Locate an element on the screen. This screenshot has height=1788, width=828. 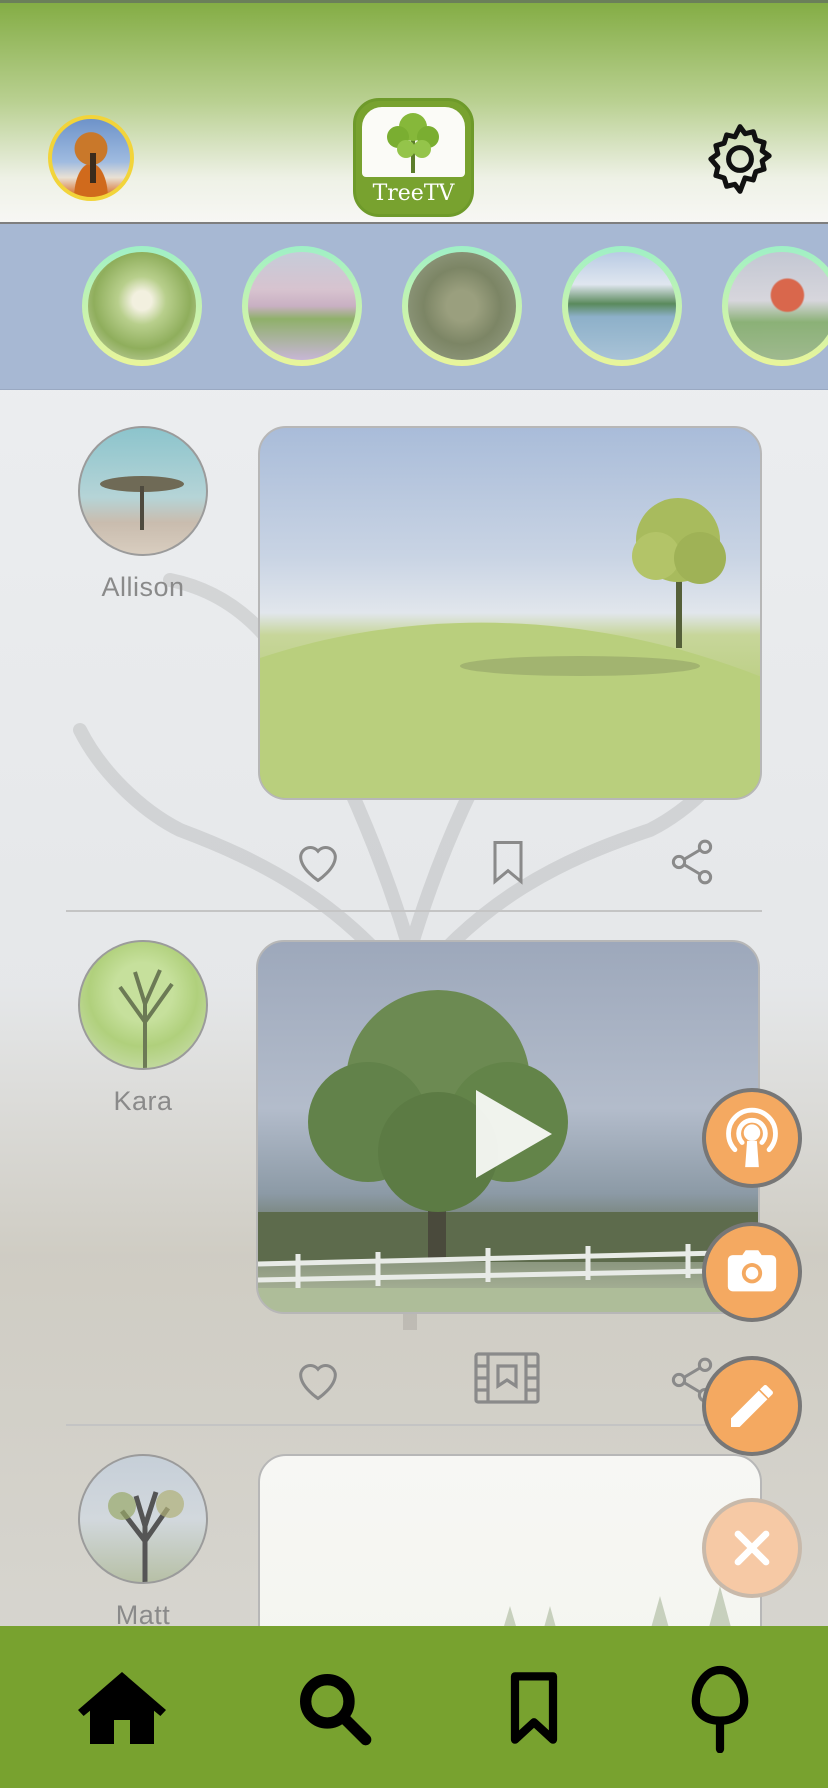
post-video is located at coordinates (508, 1127).